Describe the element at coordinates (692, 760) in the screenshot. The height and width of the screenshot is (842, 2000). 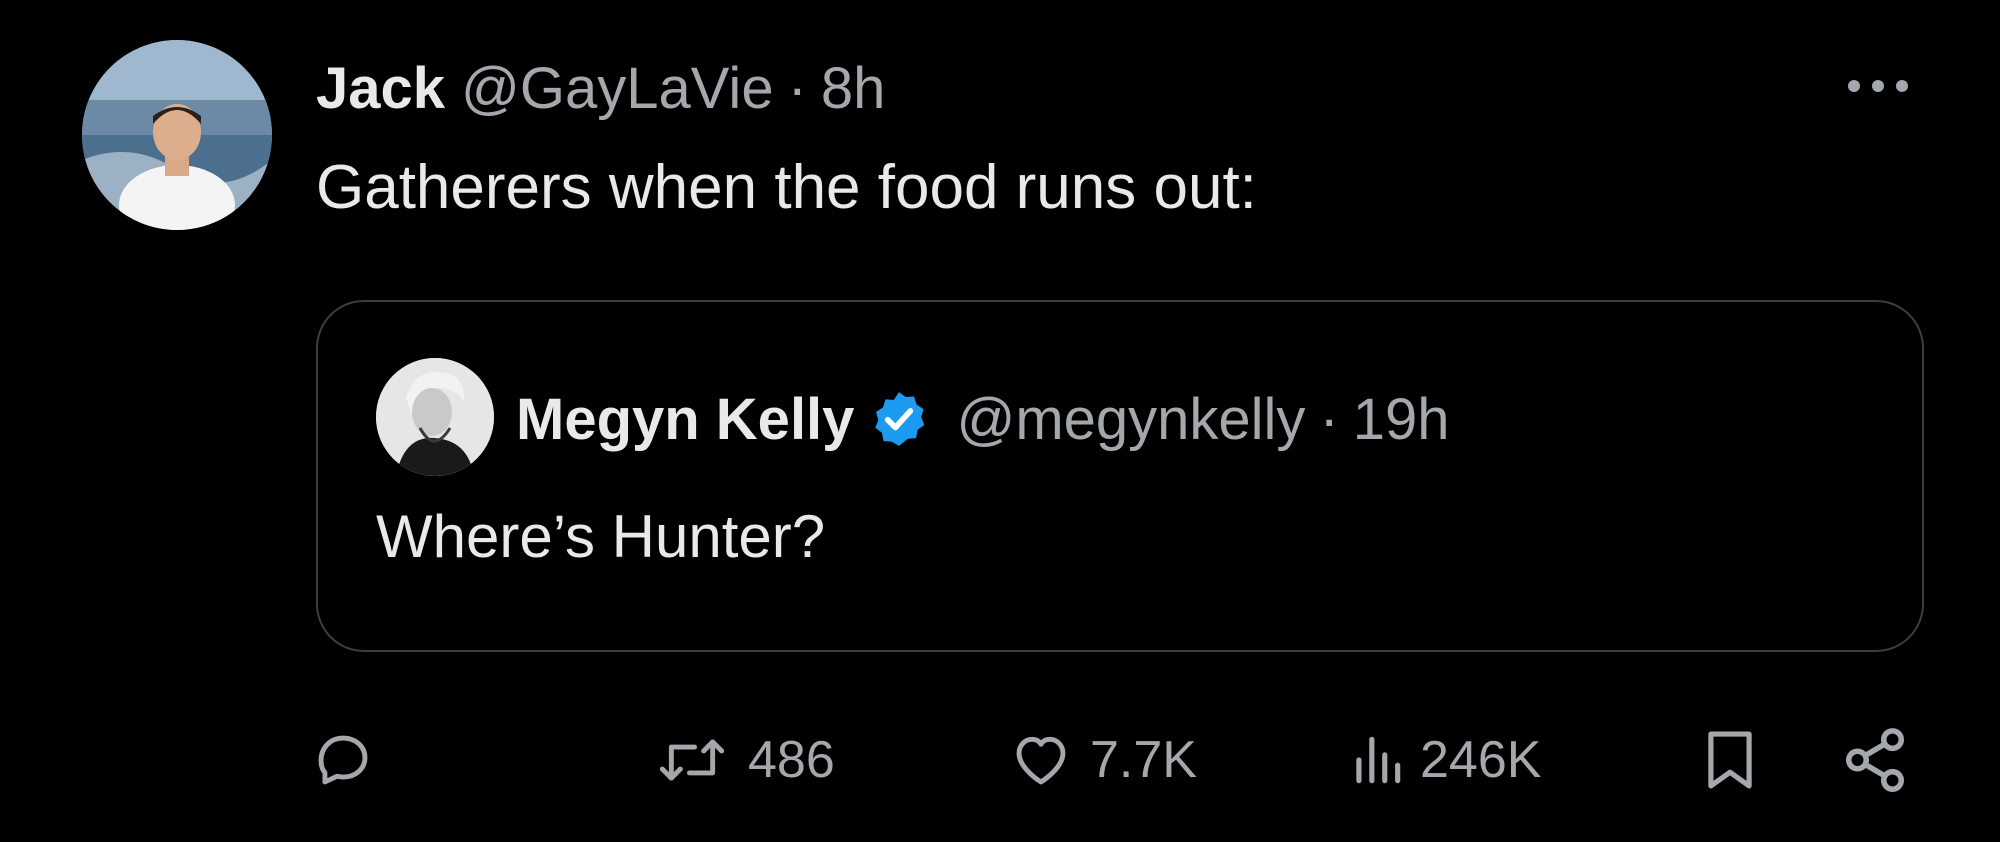
I see `retweet-icon` at that location.